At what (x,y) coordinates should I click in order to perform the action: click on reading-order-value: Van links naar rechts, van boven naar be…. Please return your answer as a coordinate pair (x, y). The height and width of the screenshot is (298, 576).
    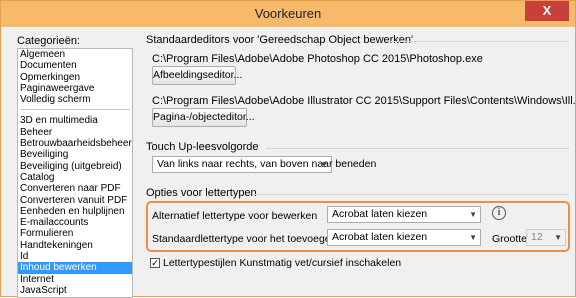
    Looking at the image, I should click on (267, 164).